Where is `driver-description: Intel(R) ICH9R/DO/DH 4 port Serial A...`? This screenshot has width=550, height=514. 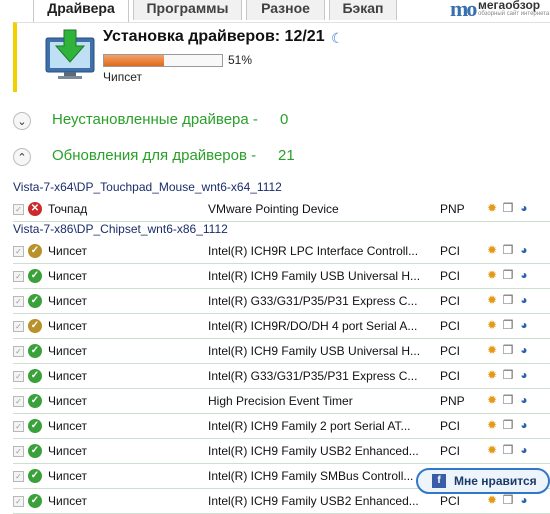 driver-description: Intel(R) ICH9R/DO/DH 4 port Serial A... is located at coordinates (313, 326).